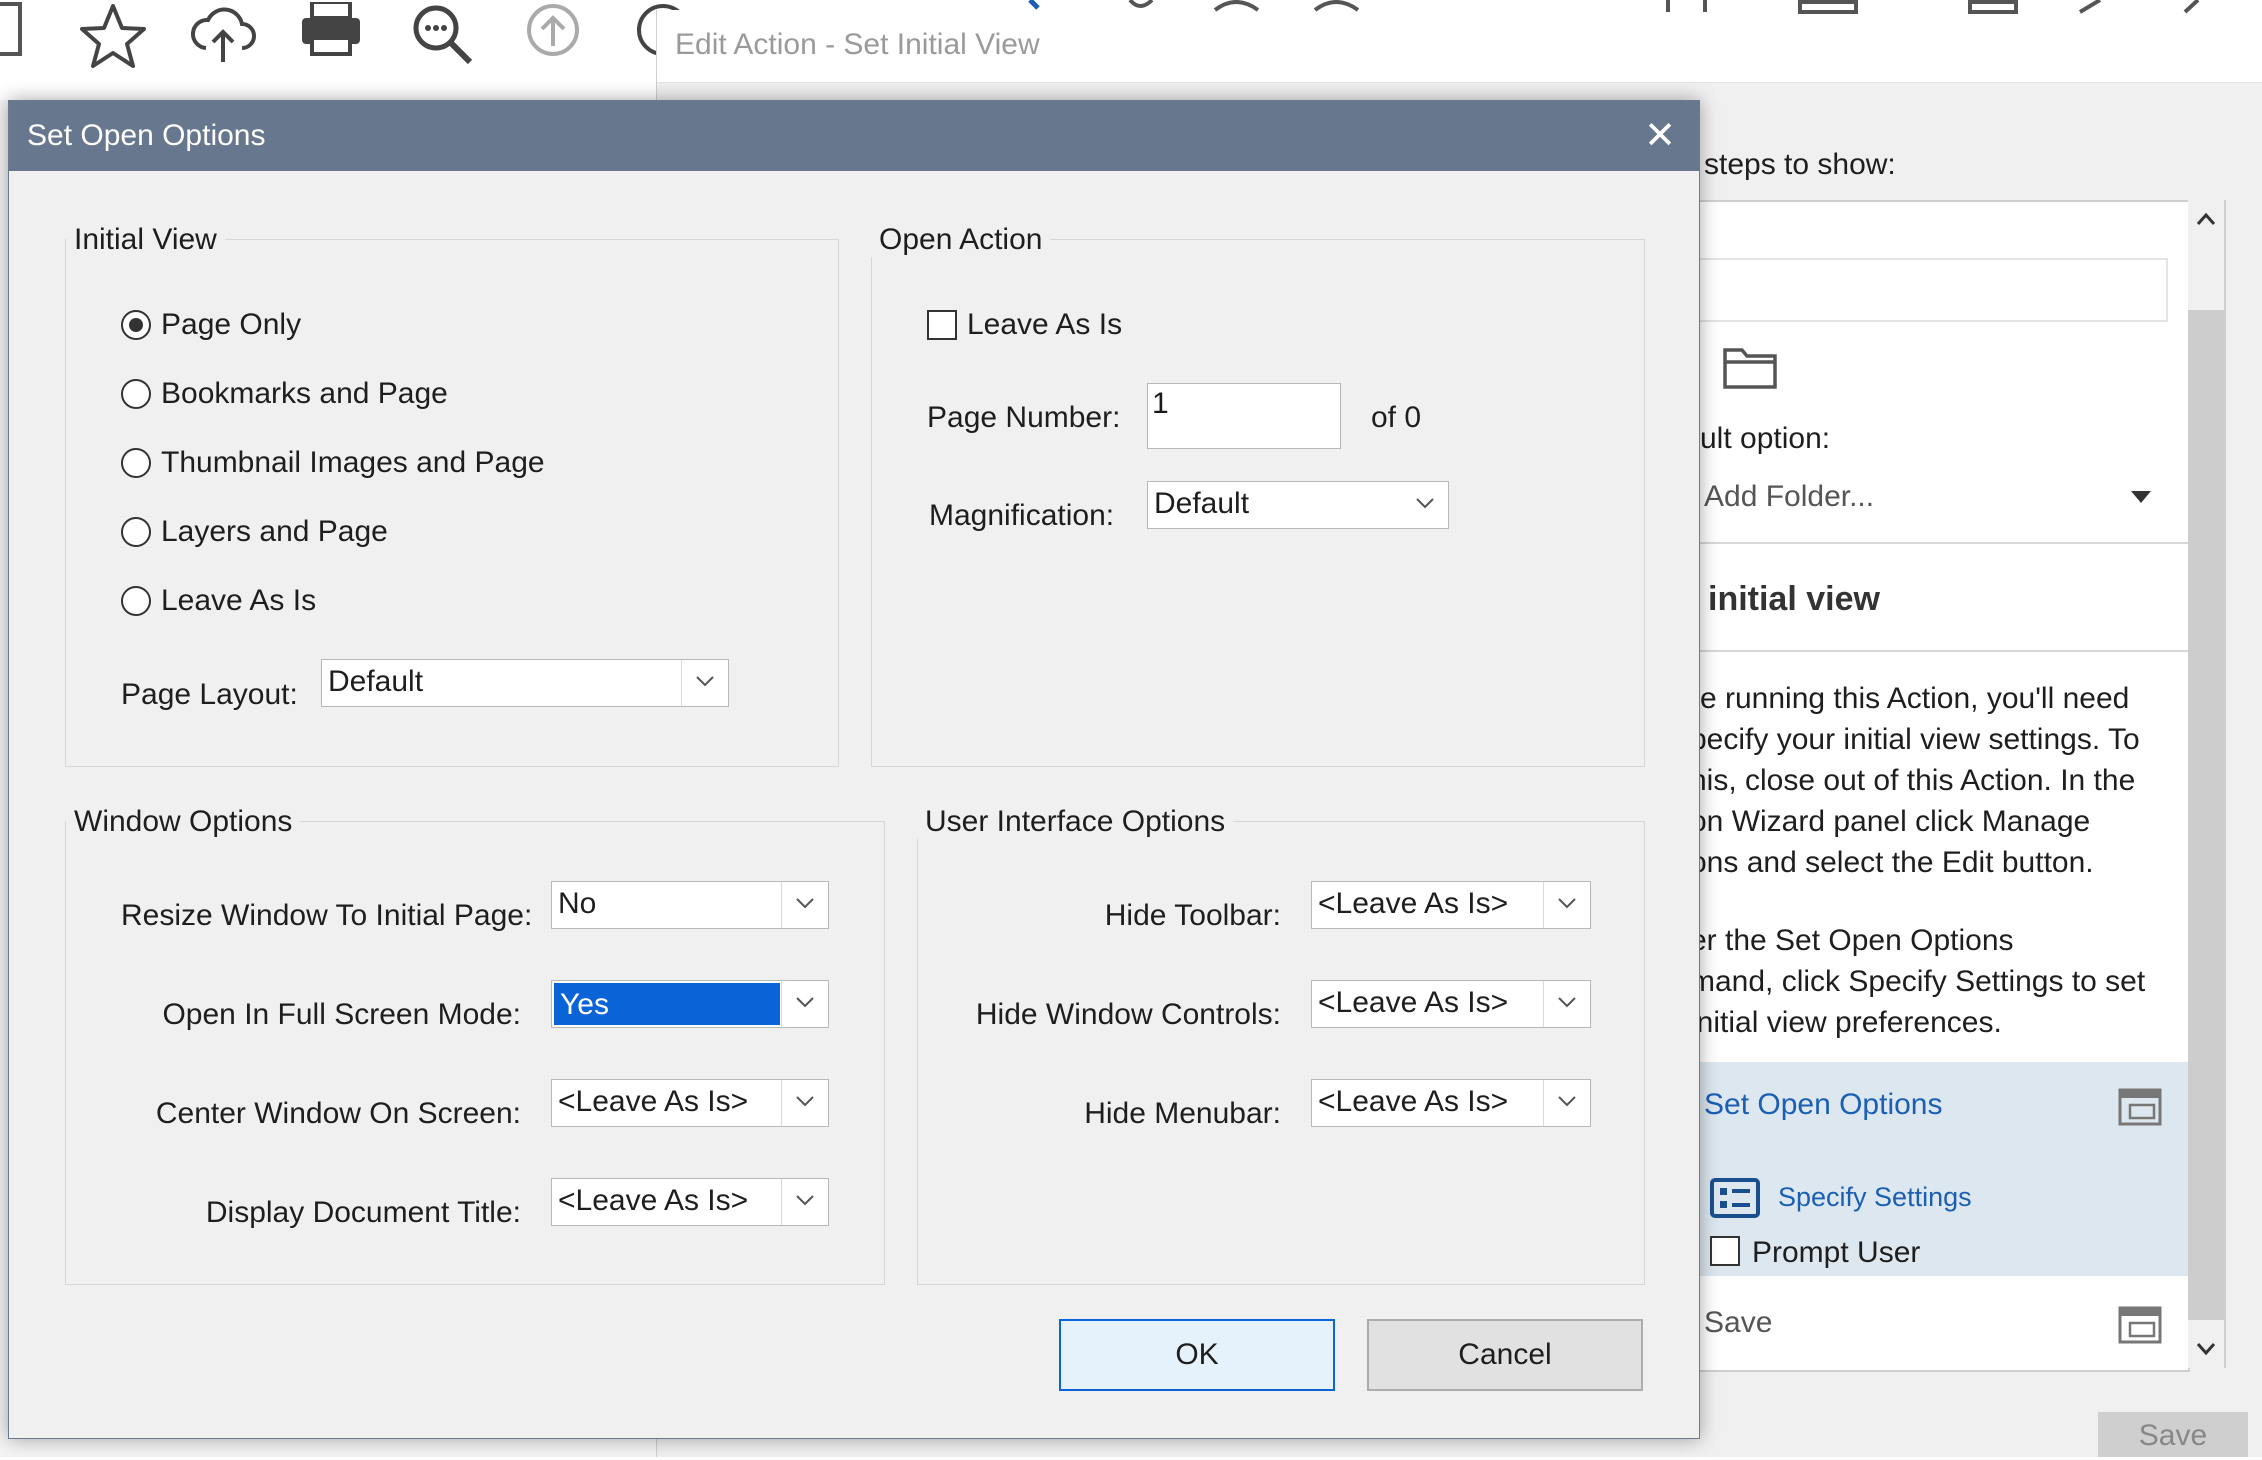 The height and width of the screenshot is (1460, 2262). I want to click on hide-menubar-label: Hide Menubar:, so click(1182, 1113).